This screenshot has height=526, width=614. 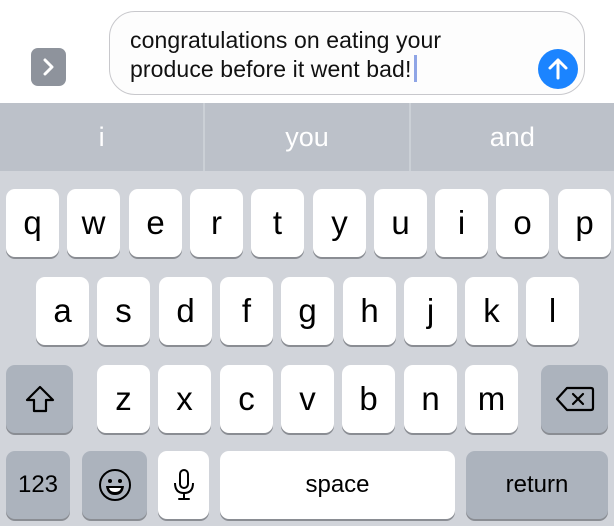 I want to click on key-label: i, so click(x=461, y=222).